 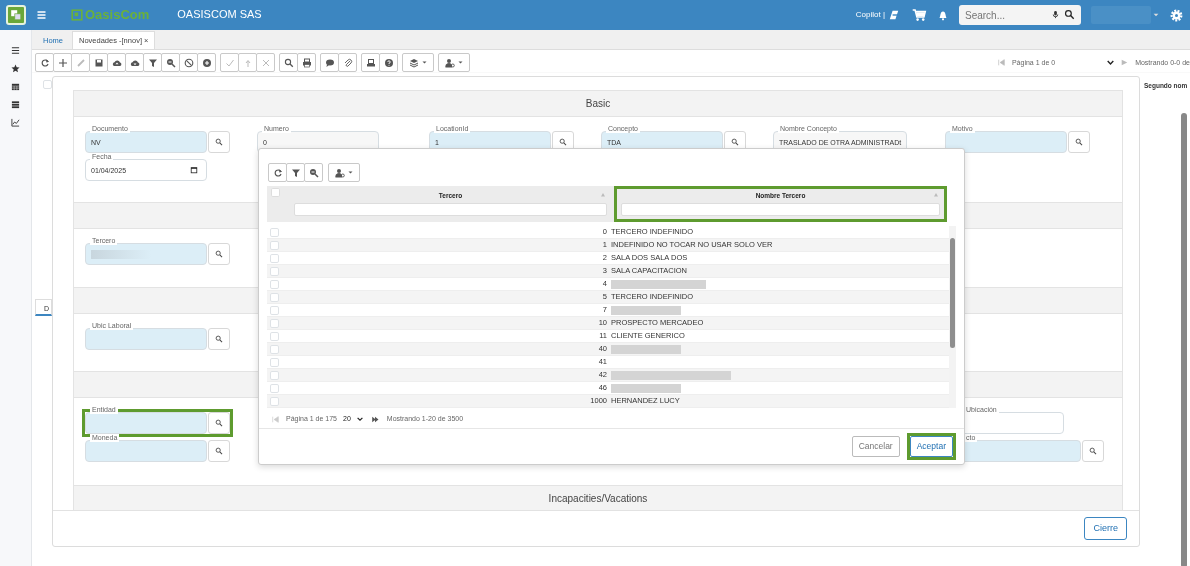 What do you see at coordinates (15, 104) in the screenshot?
I see `list-icon` at bounding box center [15, 104].